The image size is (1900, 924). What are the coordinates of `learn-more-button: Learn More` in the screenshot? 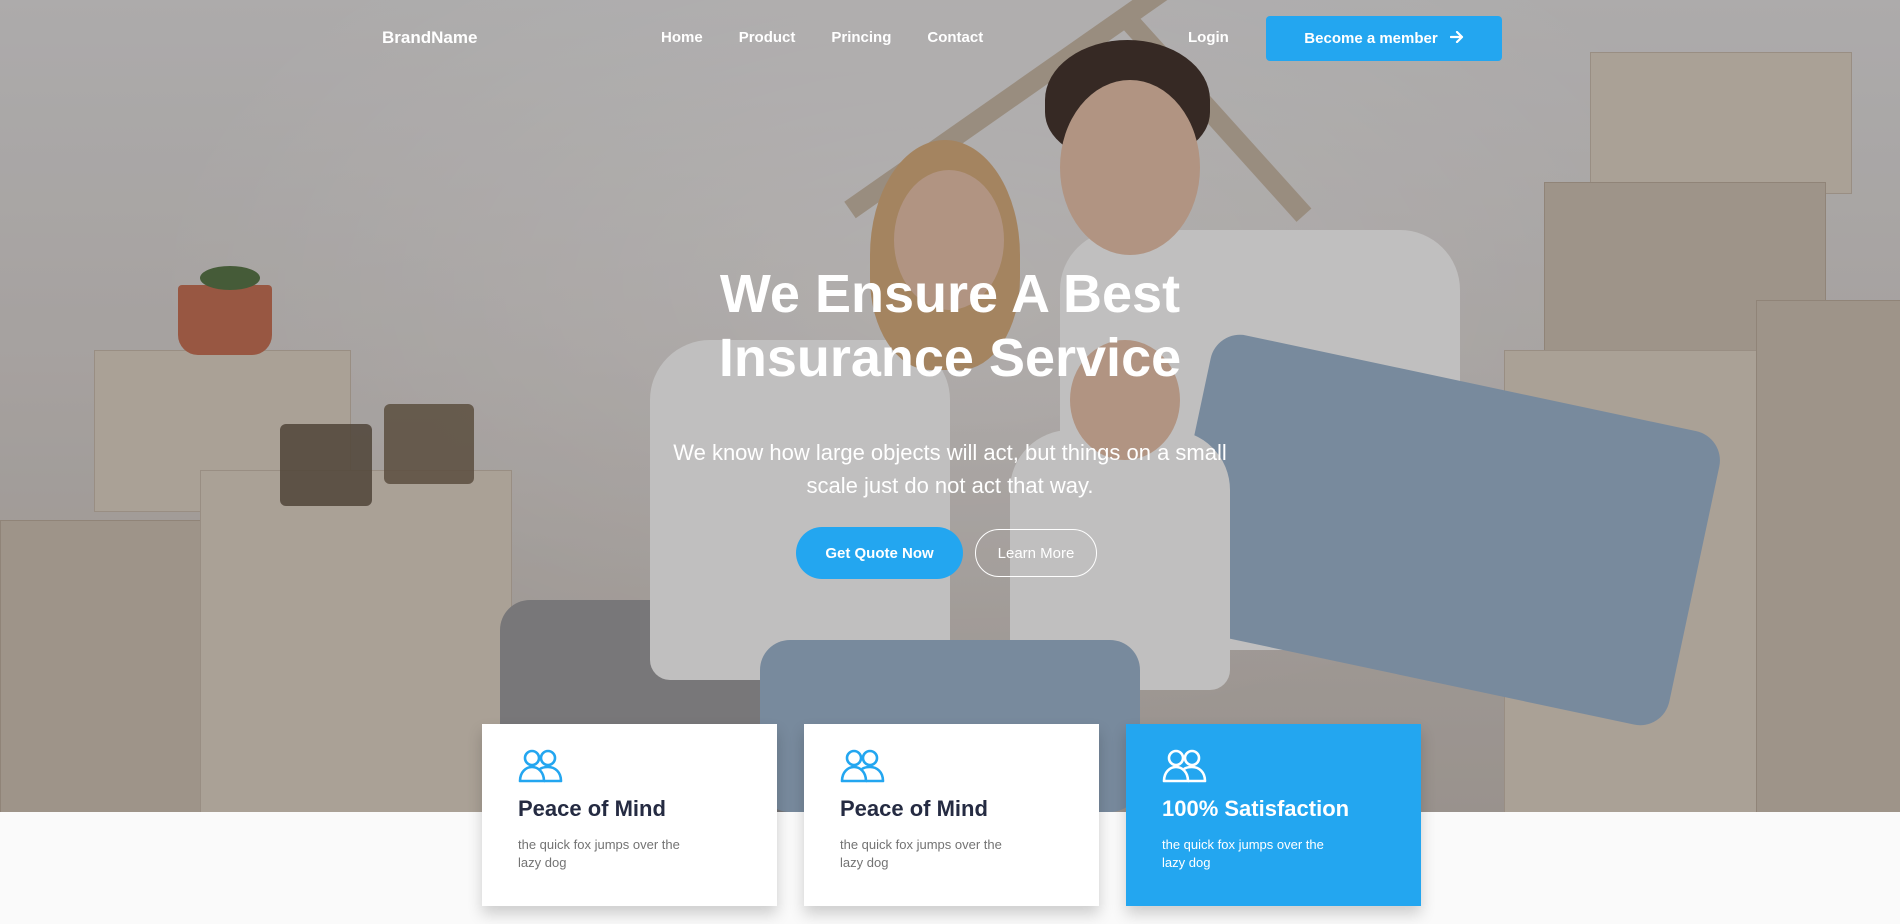 It's located at (1036, 553).